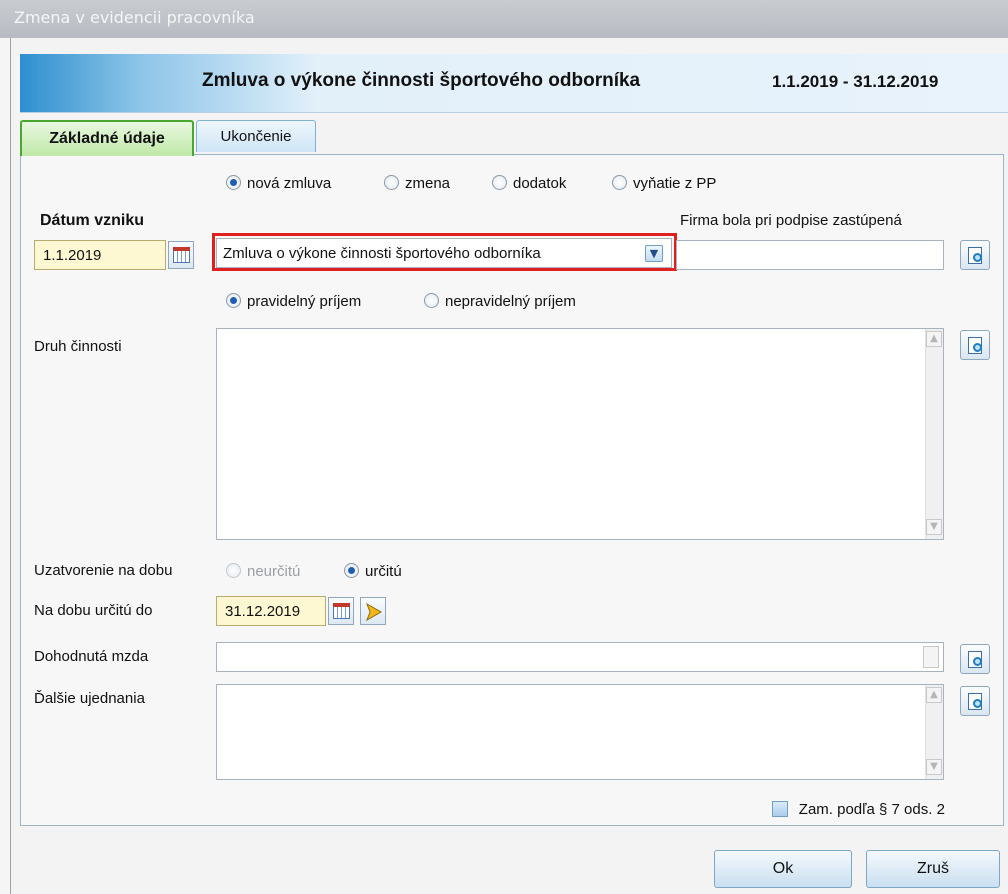 The width and height of the screenshot is (1008, 894). What do you see at coordinates (580, 732) in the screenshot?
I see `other-textarea: ▲ ▼` at bounding box center [580, 732].